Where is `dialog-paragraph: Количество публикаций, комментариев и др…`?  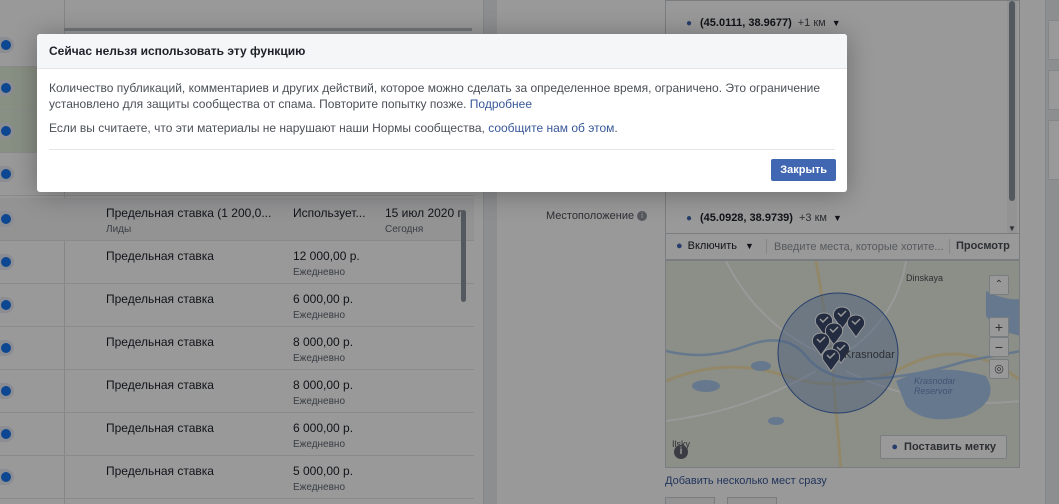 dialog-paragraph: Количество публикаций, комментариев и др… is located at coordinates (435, 96).